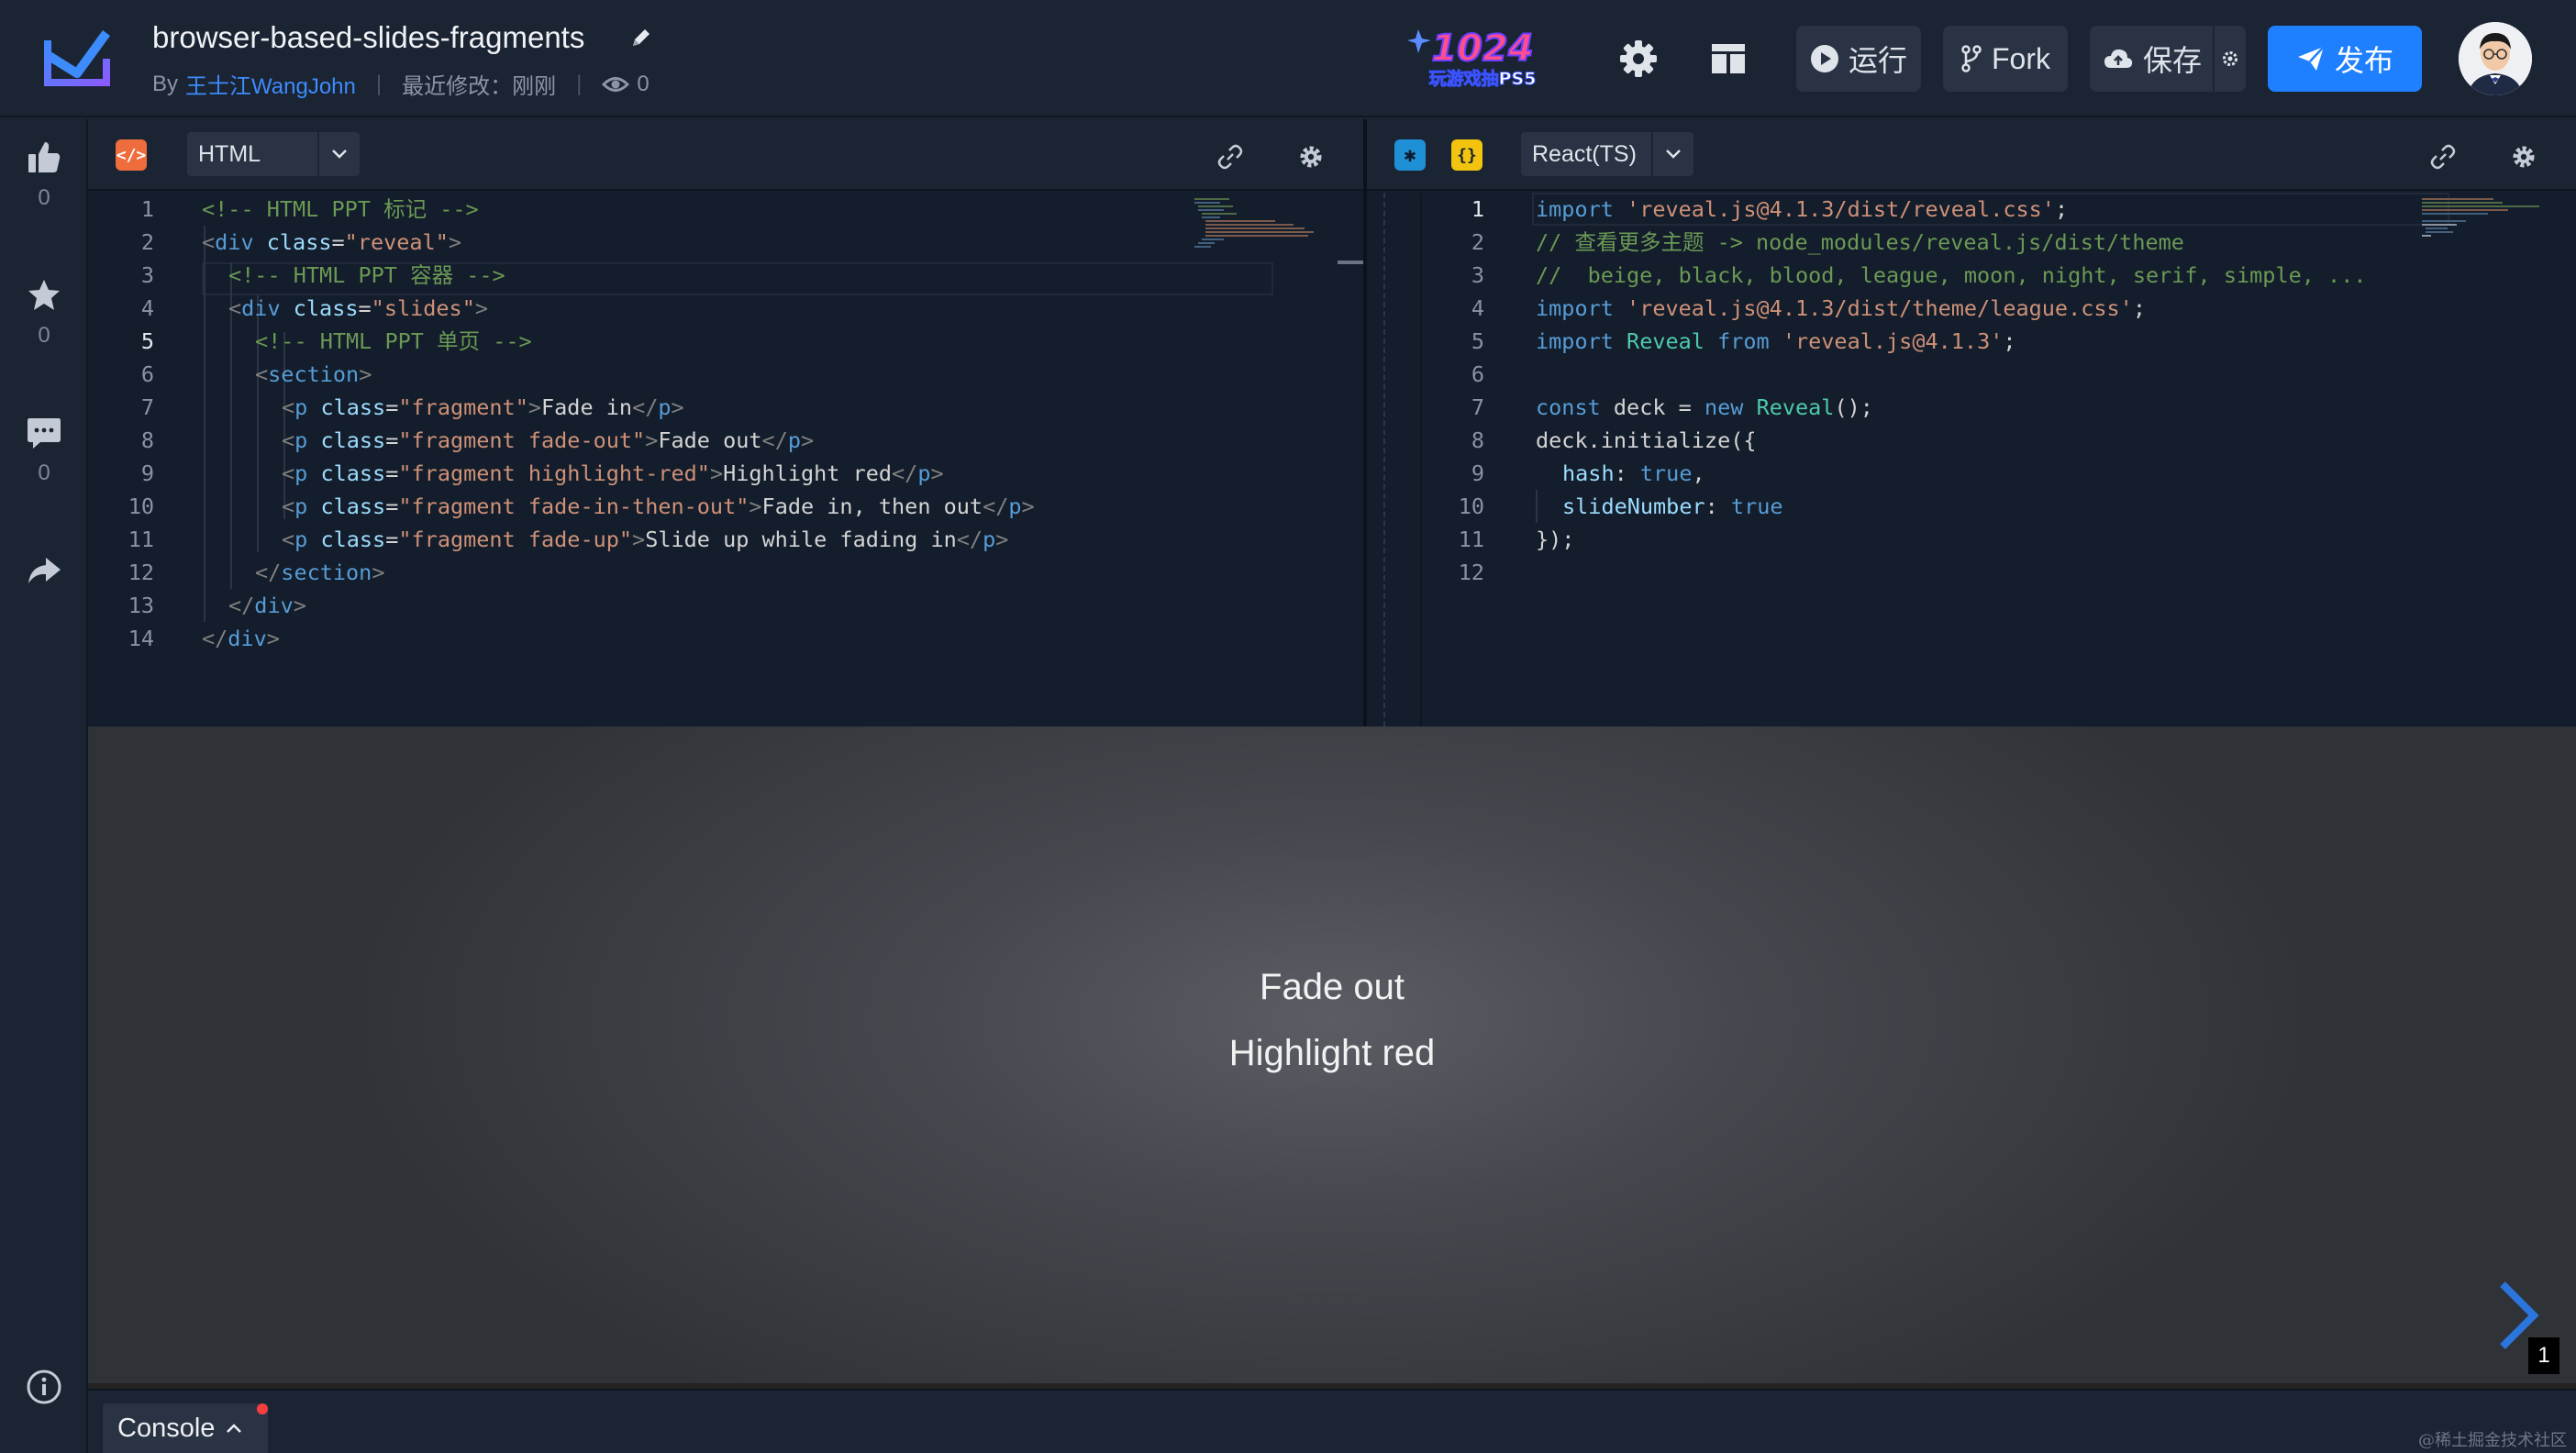 The height and width of the screenshot is (1453, 2576). I want to click on view-count: 0, so click(643, 83).